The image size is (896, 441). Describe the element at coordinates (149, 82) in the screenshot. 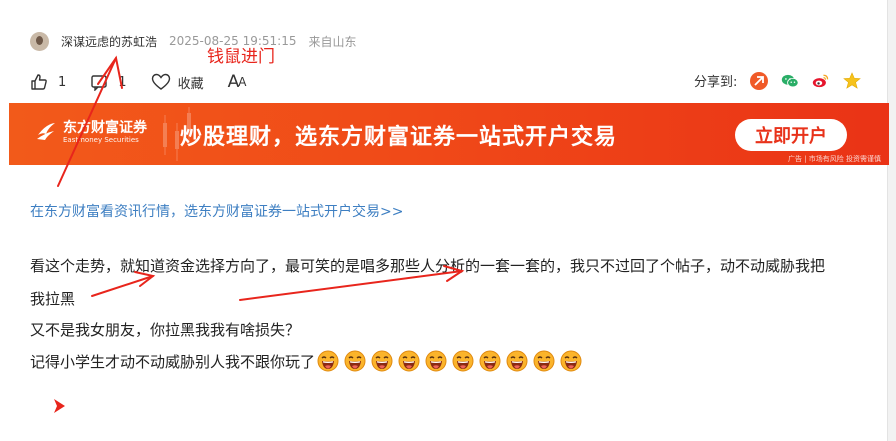

I see `post-actions: 1 1 收藏 AA` at that location.